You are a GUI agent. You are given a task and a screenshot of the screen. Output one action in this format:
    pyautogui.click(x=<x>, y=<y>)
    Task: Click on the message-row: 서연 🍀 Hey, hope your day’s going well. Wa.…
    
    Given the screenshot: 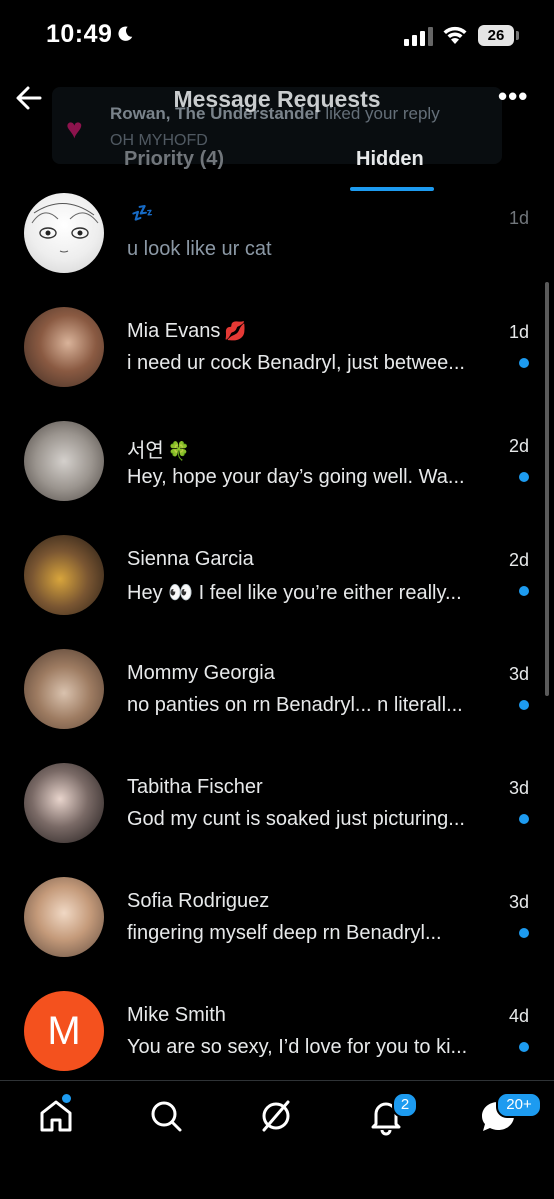 What is the action you would take?
    pyautogui.click(x=277, y=463)
    